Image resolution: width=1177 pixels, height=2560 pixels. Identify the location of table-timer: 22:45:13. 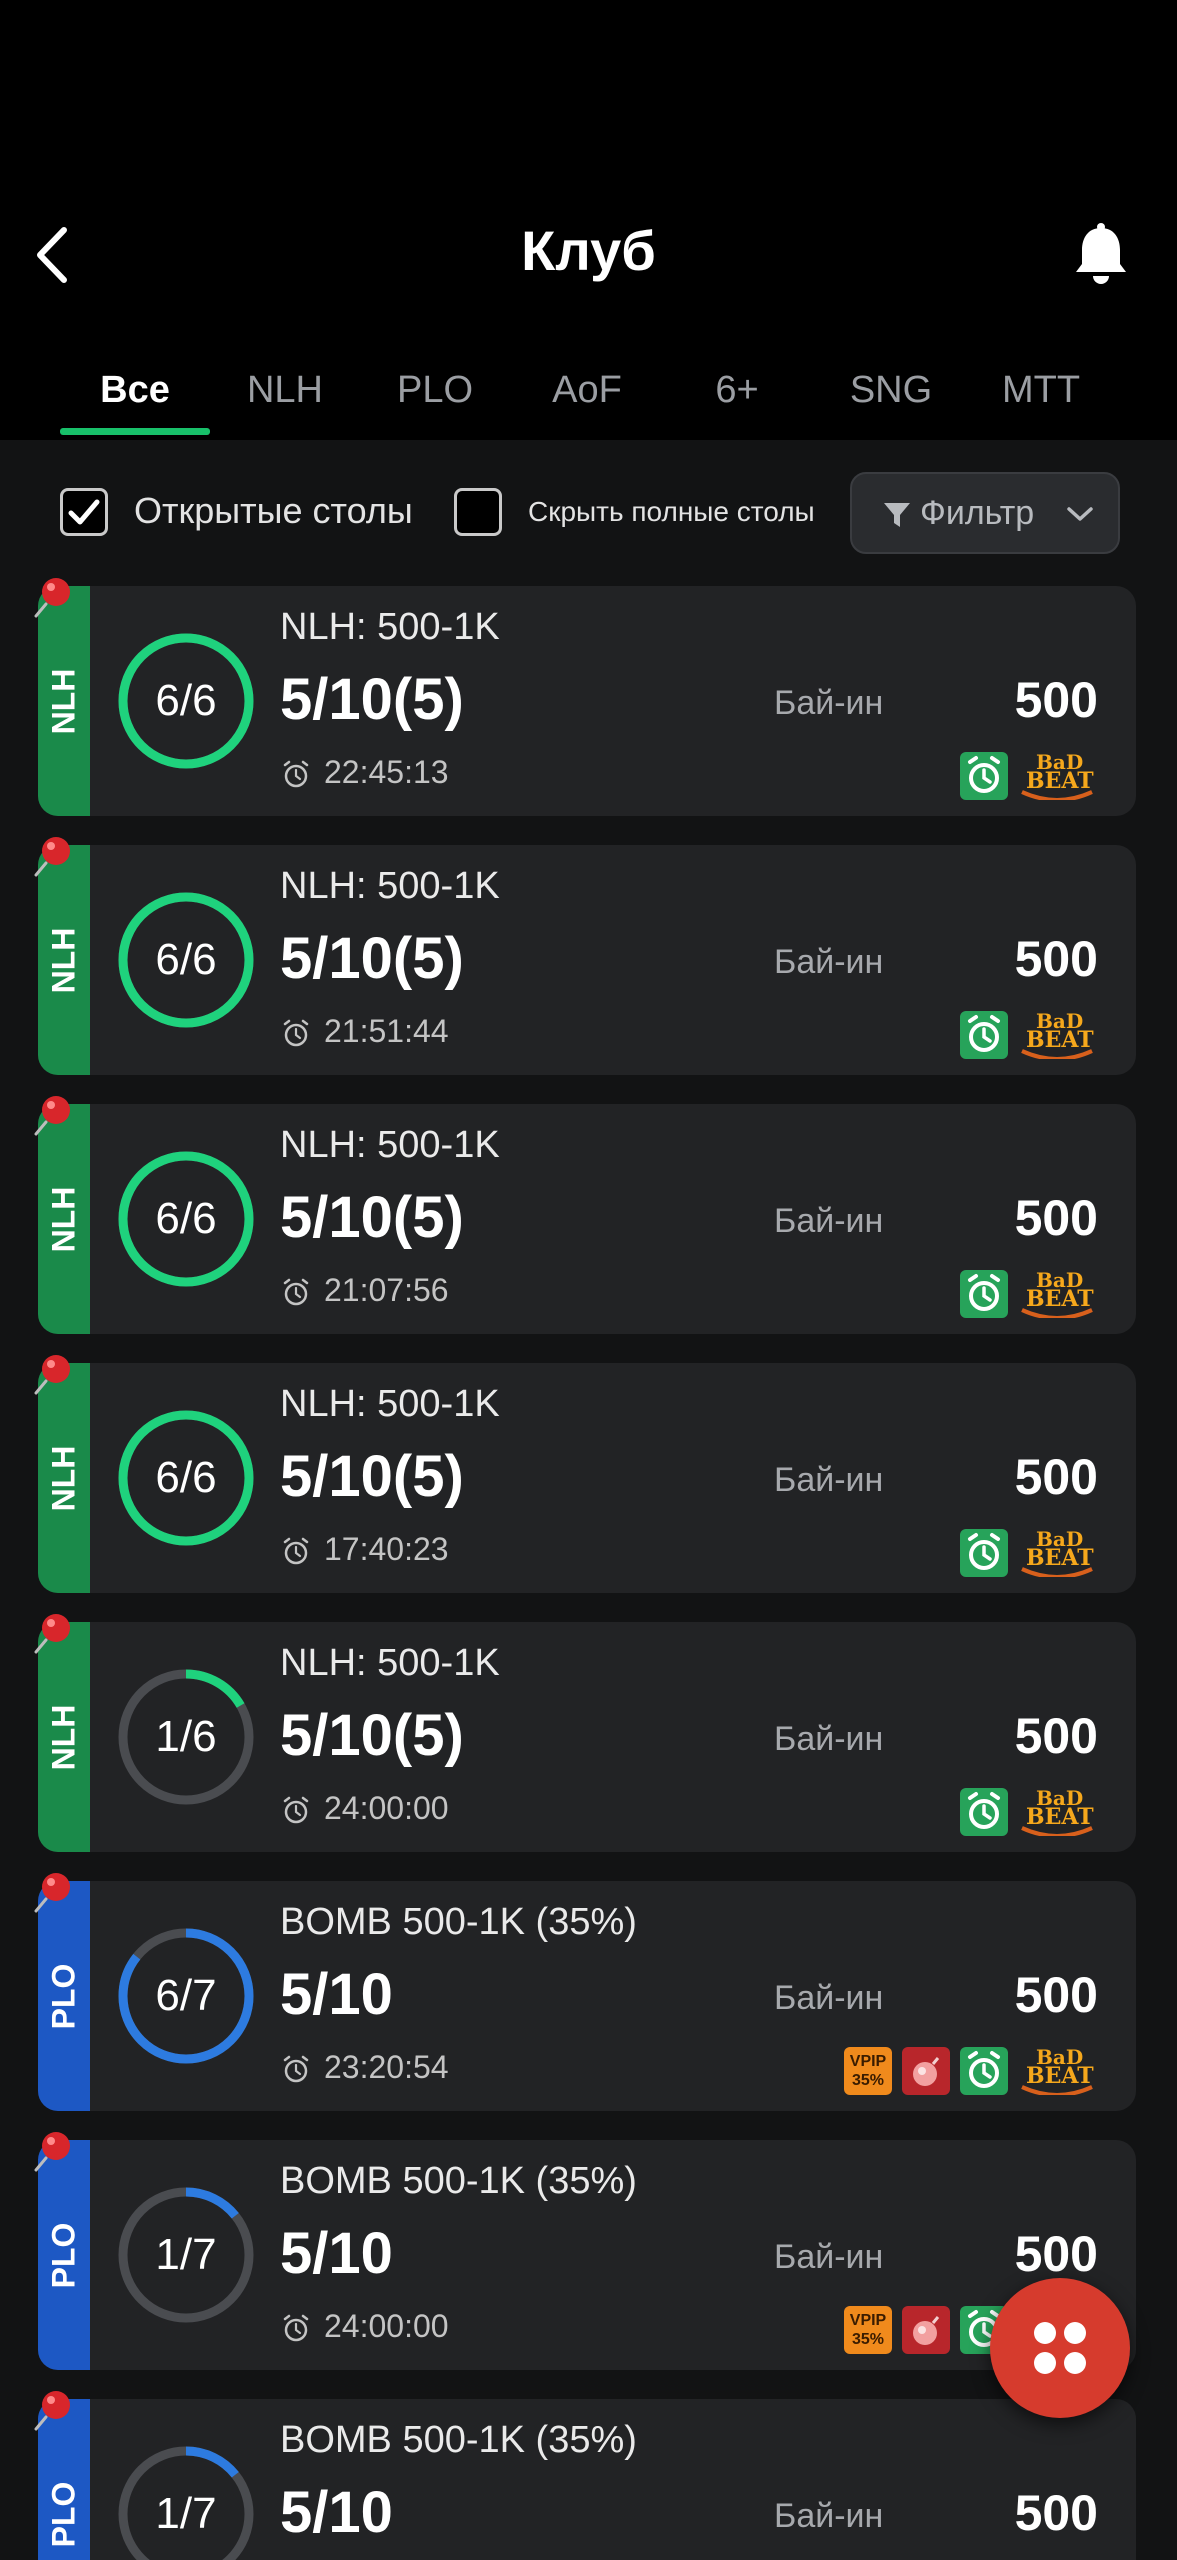
(386, 772).